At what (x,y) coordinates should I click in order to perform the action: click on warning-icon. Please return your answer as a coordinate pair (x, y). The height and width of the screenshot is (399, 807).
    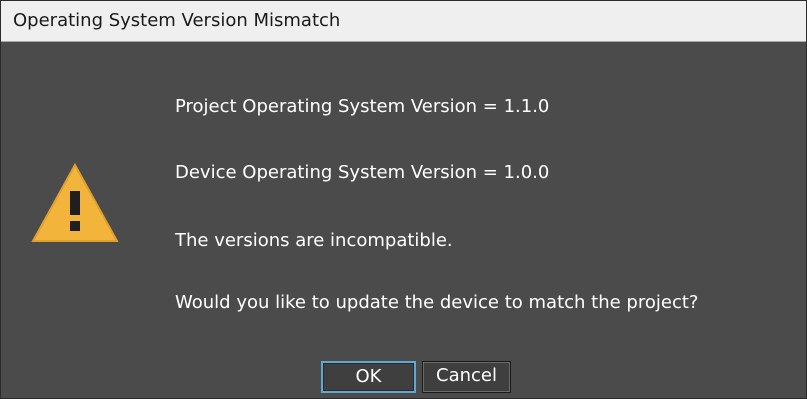
    Looking at the image, I should click on (75, 202).